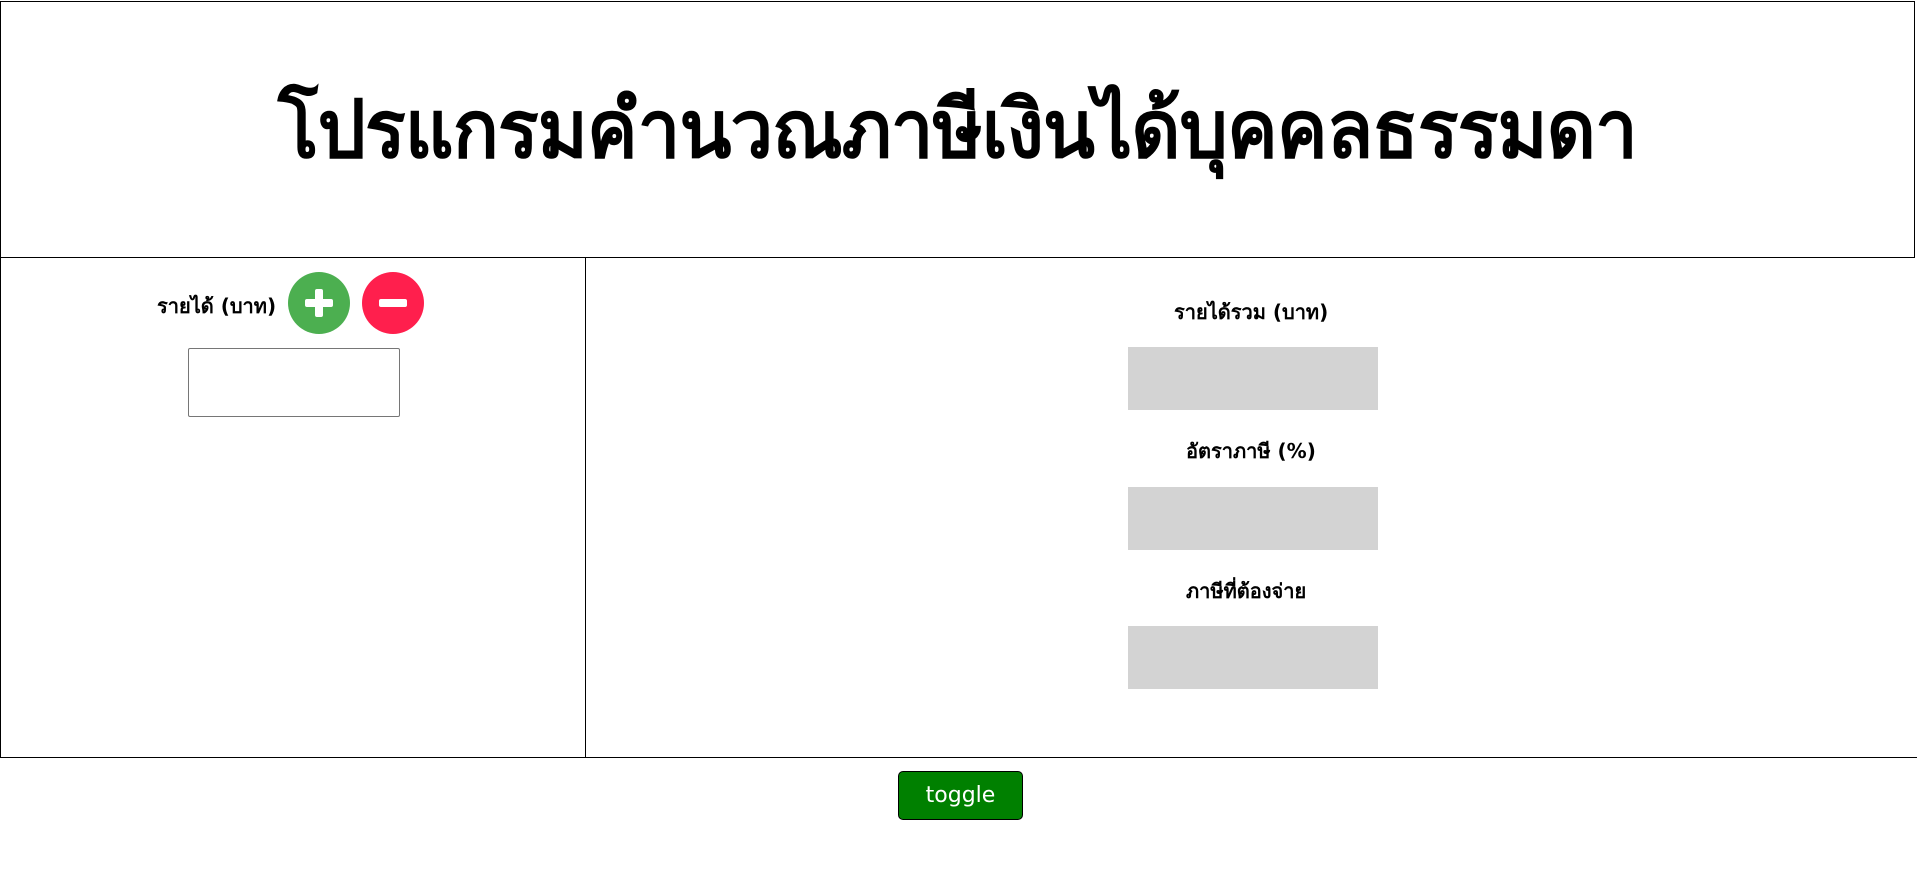 Image resolution: width=1917 pixels, height=882 pixels. Describe the element at coordinates (1246, 591) in the screenshot. I see `tax-due-label: ภาษีที่ต้องจ่าย` at that location.